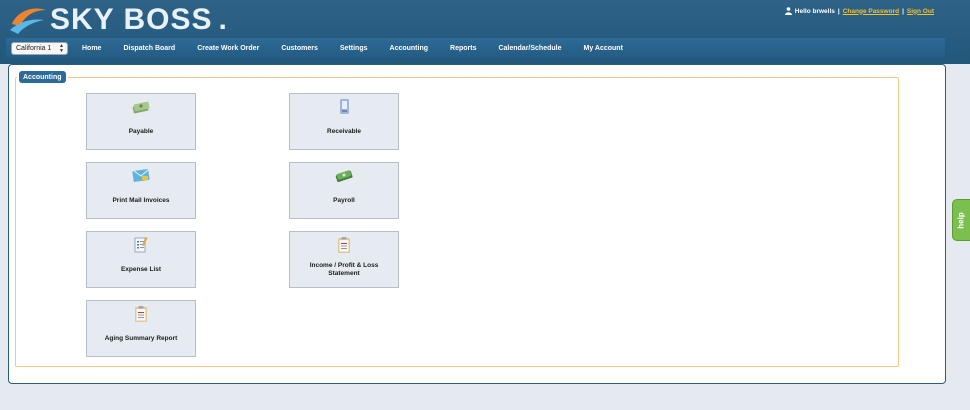  What do you see at coordinates (463, 48) in the screenshot?
I see `nav-reports: Reports` at bounding box center [463, 48].